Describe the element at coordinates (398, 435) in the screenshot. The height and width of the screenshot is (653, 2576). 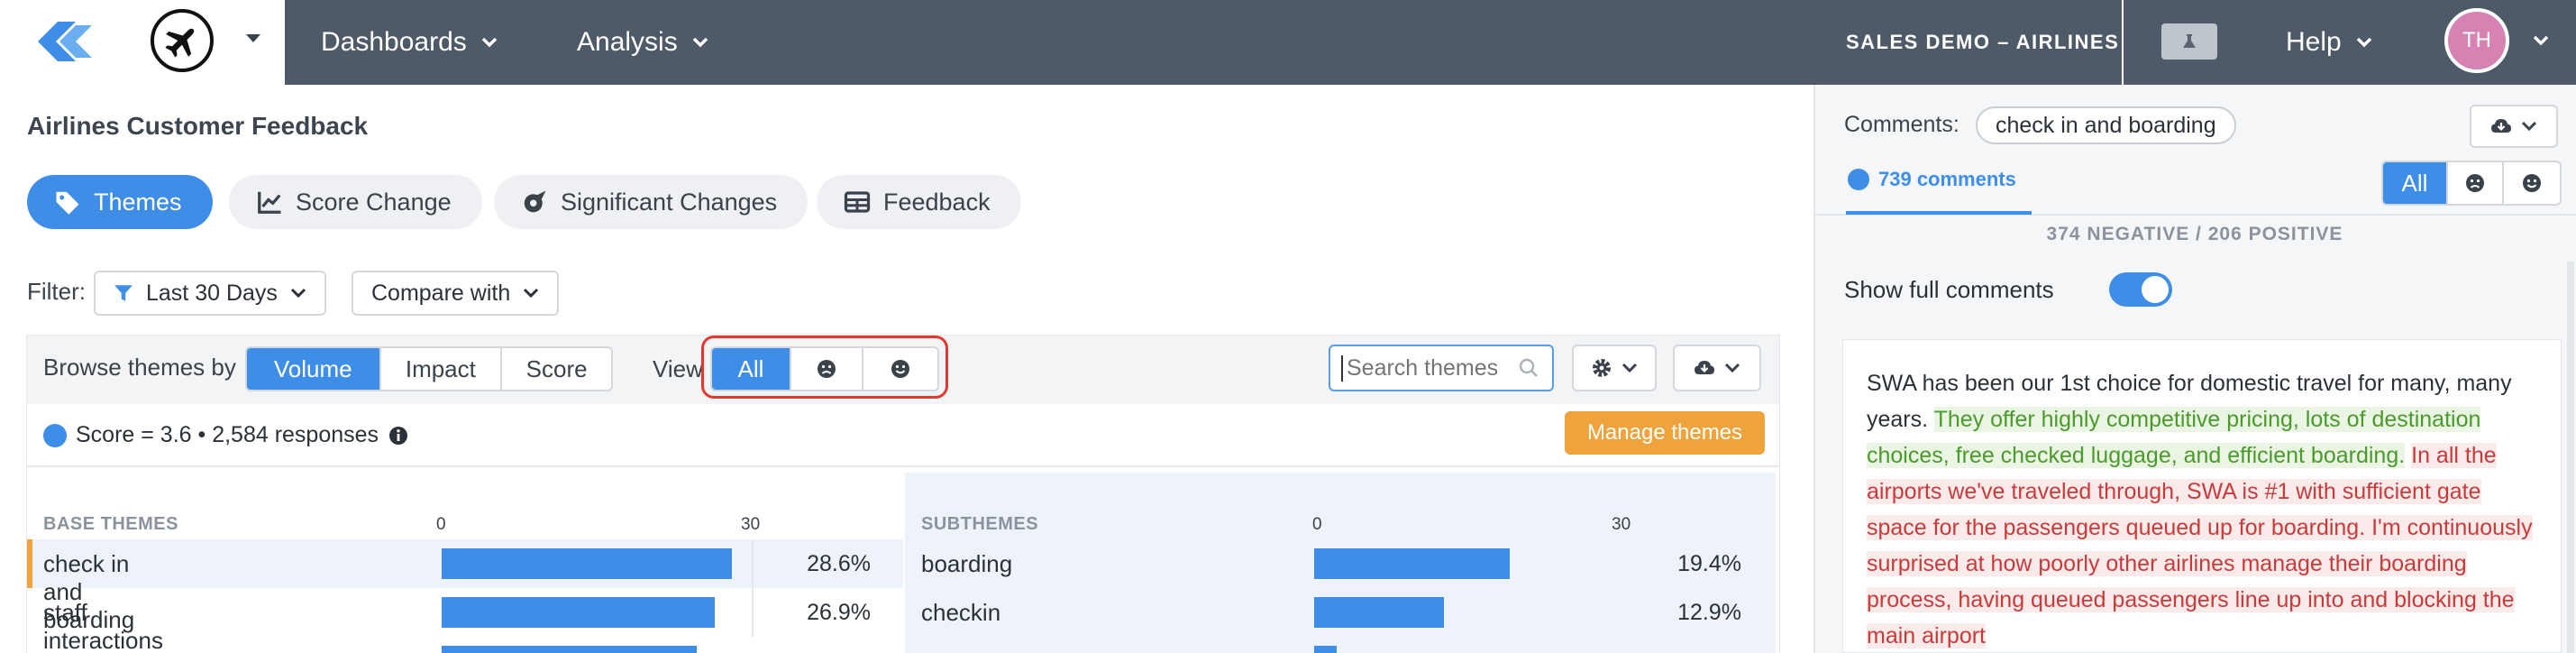
I see `info-icon` at that location.